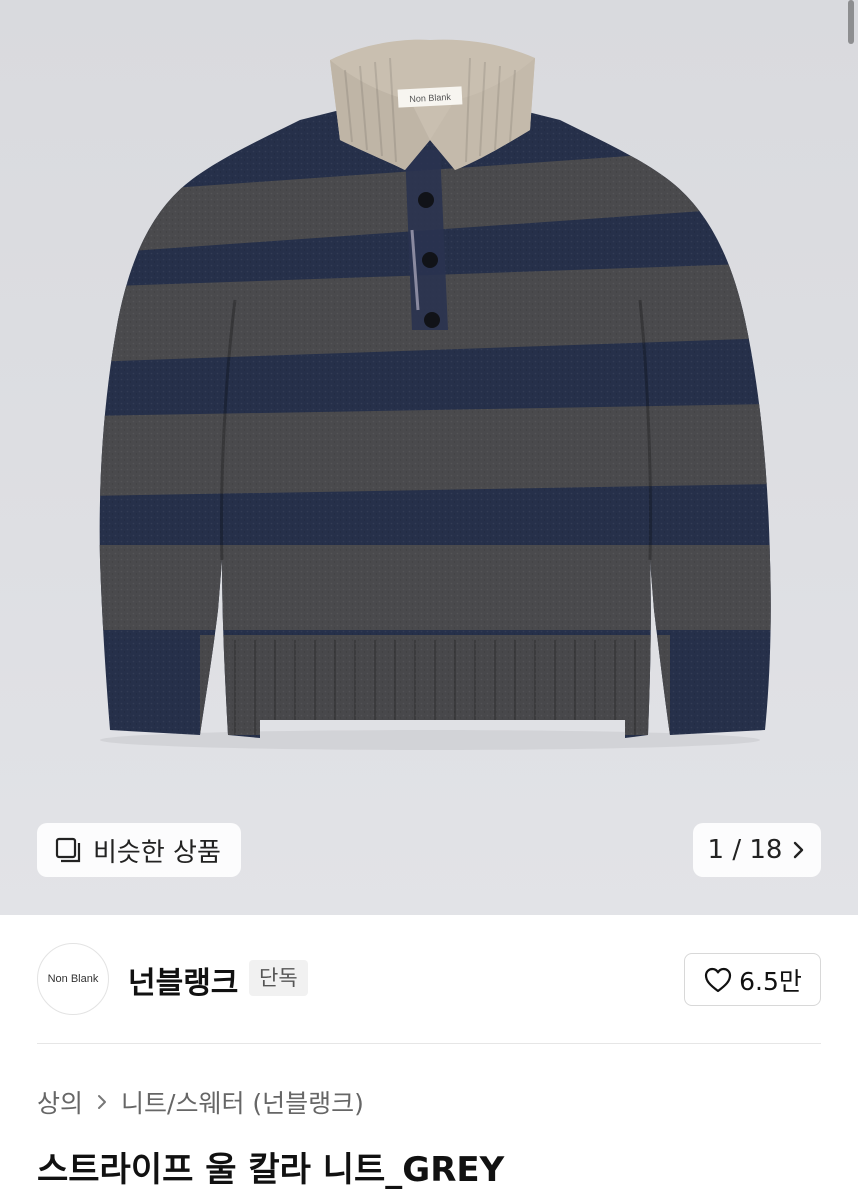 The width and height of the screenshot is (858, 1200). What do you see at coordinates (851, 22) in the screenshot?
I see `scroll-indicator` at bounding box center [851, 22].